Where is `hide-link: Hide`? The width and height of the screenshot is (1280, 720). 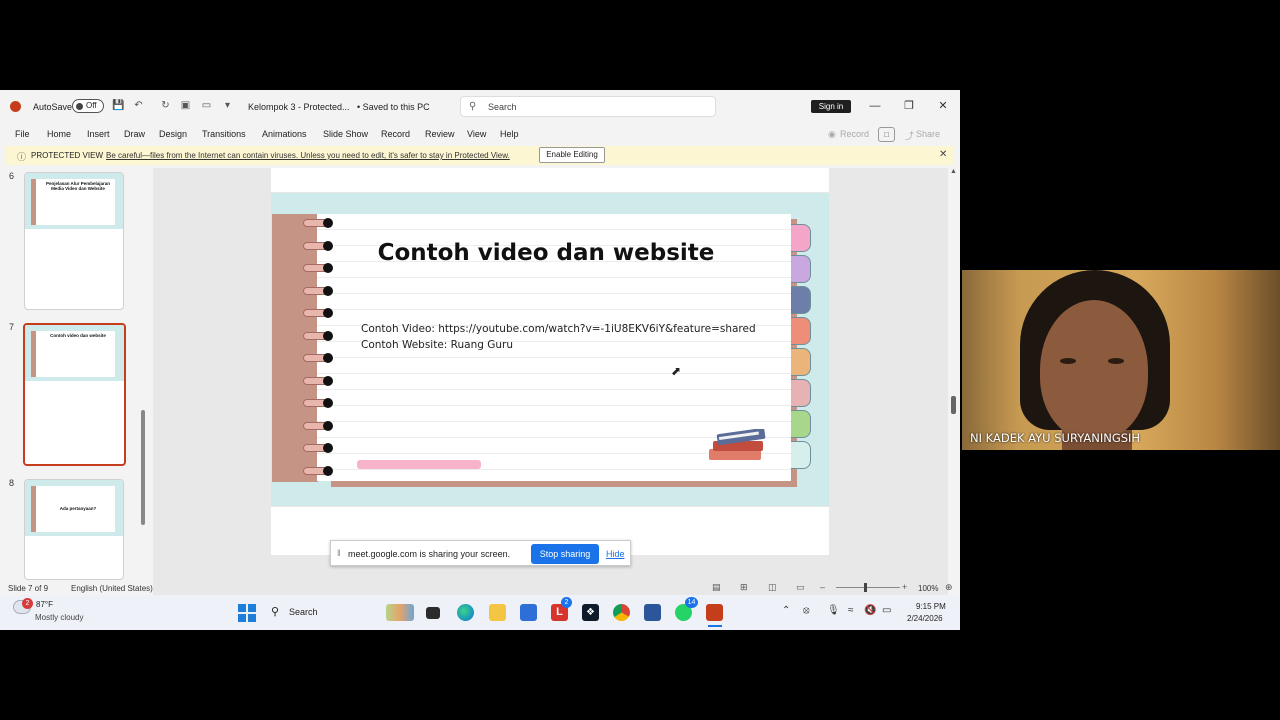 hide-link: Hide is located at coordinates (615, 554).